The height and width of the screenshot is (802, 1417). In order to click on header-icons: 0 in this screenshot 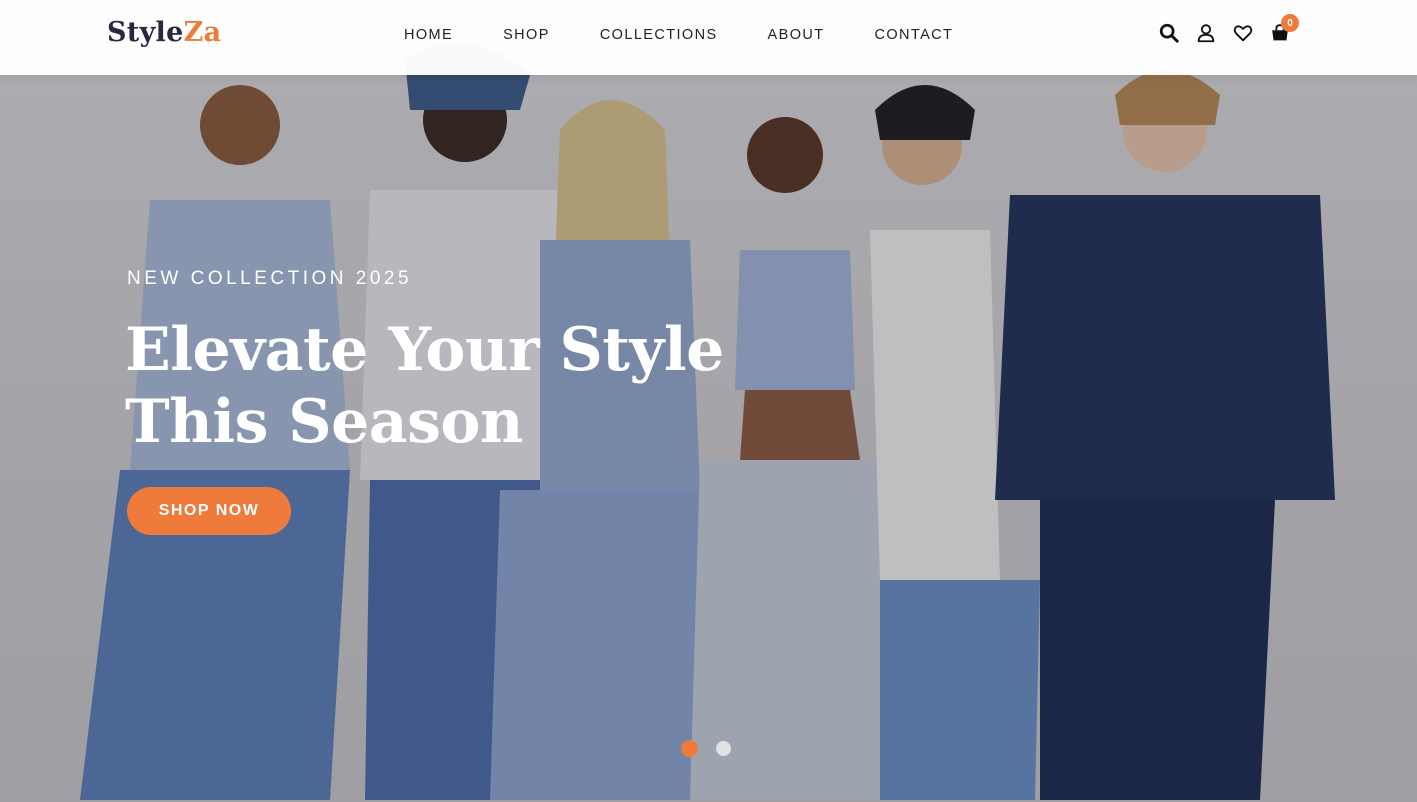, I will do `click(1232, 29)`.